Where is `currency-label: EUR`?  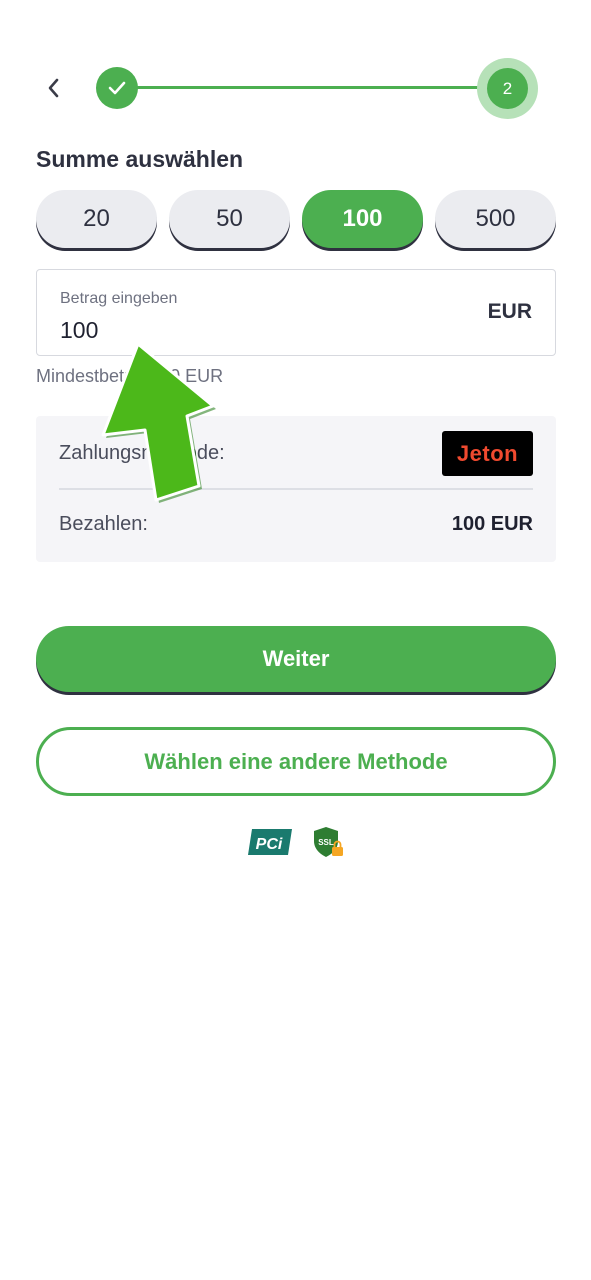 currency-label: EUR is located at coordinates (509, 311).